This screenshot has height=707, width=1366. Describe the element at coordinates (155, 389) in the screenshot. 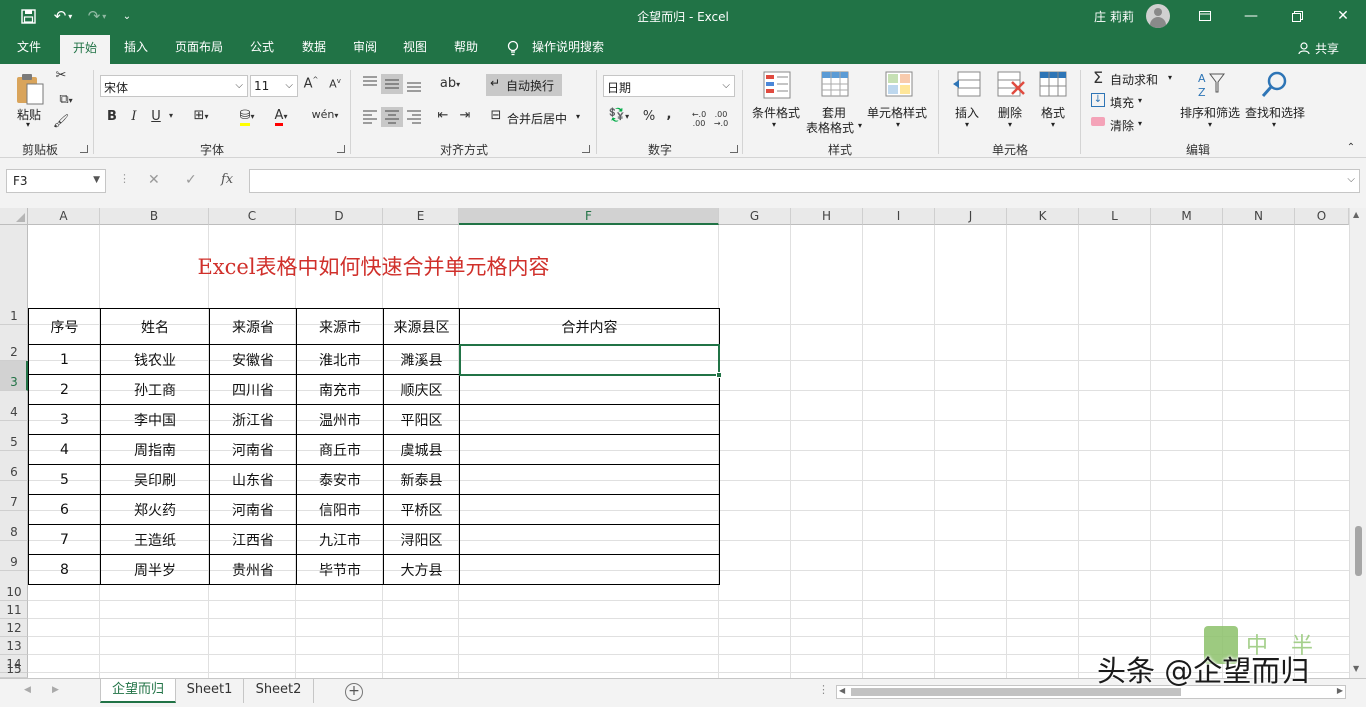

I see `table-cell: 孙工商` at that location.